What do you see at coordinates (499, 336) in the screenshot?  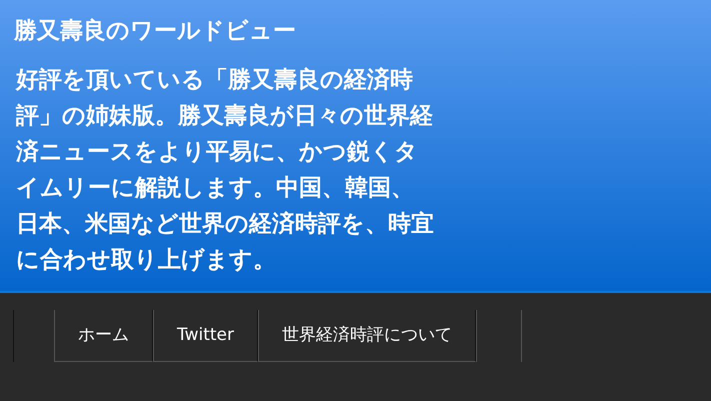 I see `nav-cell` at bounding box center [499, 336].